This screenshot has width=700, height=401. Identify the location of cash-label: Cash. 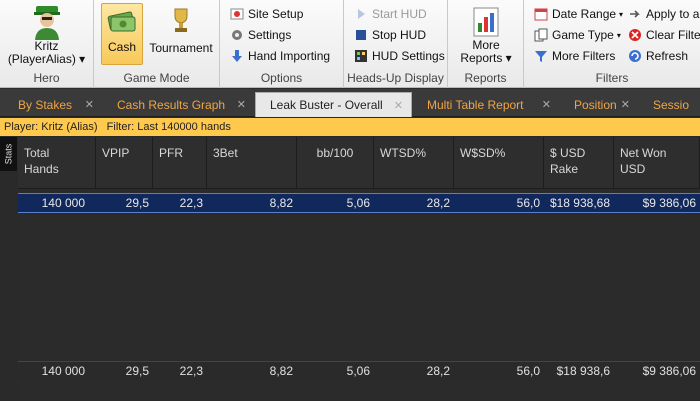
(121, 47).